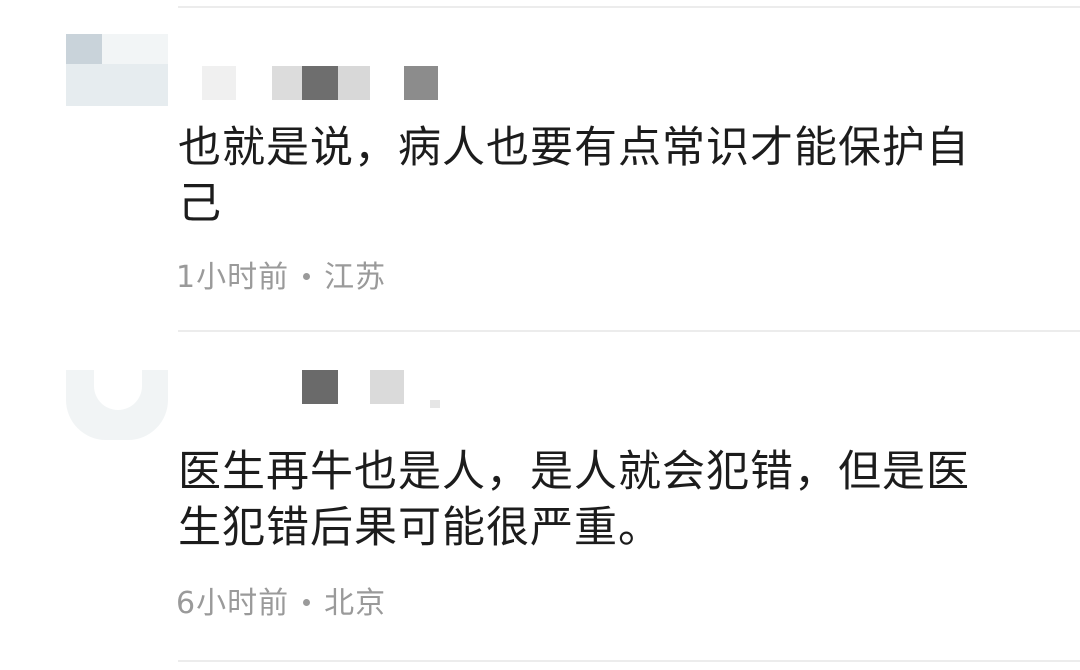  What do you see at coordinates (233, 603) in the screenshot?
I see `comment-time: 6小时前` at bounding box center [233, 603].